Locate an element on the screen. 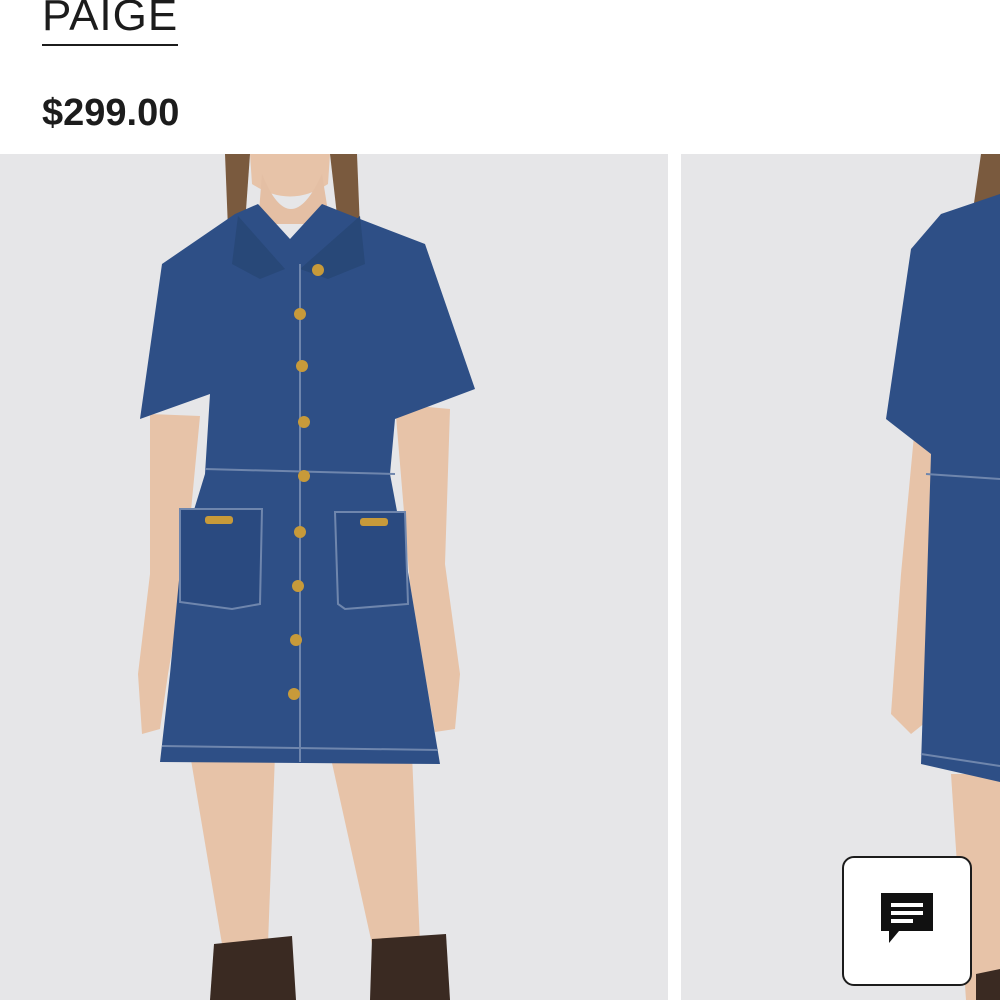  brand-link: PAIGE is located at coordinates (110, 23).